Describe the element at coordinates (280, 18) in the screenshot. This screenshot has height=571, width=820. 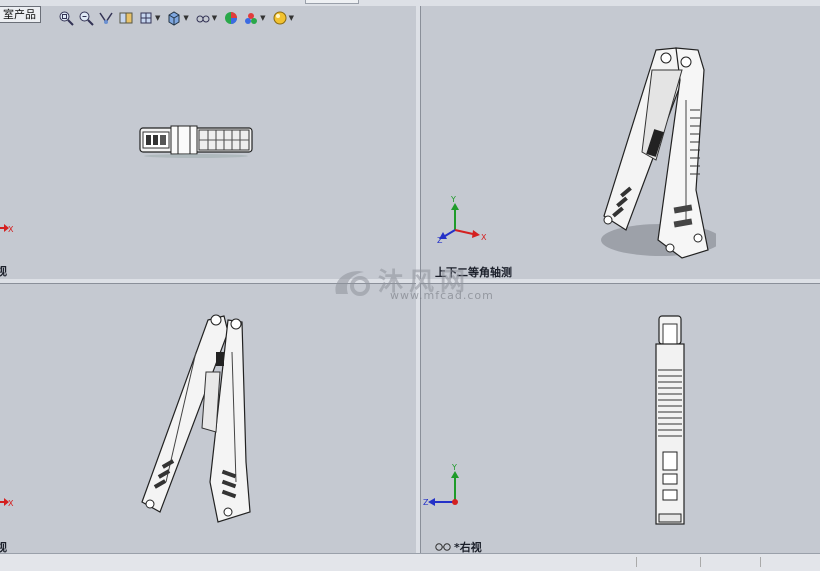
I see `view-settings-icon` at that location.